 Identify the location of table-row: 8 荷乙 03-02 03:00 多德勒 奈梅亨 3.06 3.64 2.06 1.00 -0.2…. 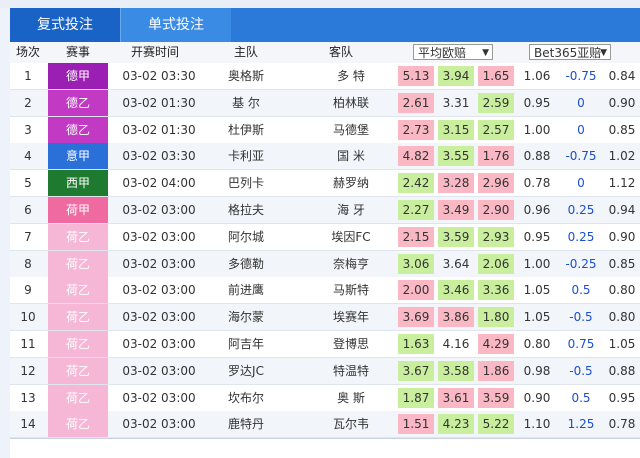
(325, 264).